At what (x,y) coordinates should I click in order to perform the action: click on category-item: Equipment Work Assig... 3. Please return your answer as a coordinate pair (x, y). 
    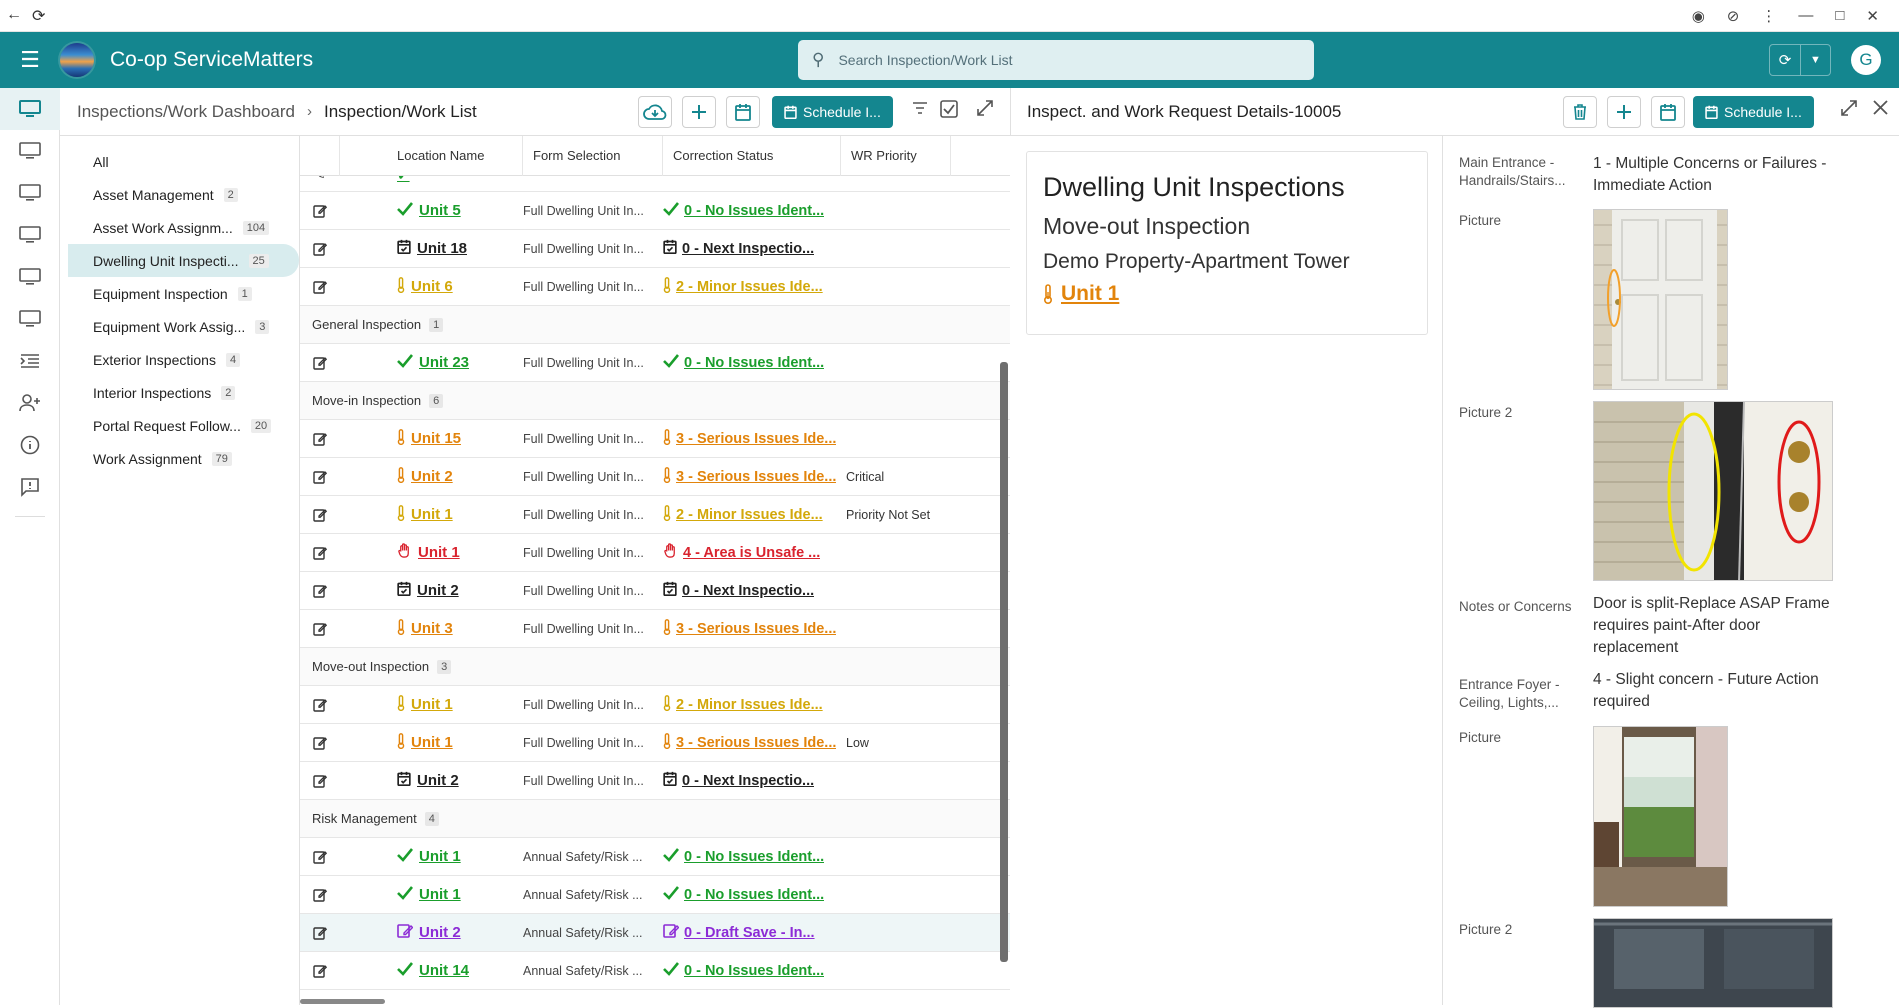
    Looking at the image, I should click on (183, 326).